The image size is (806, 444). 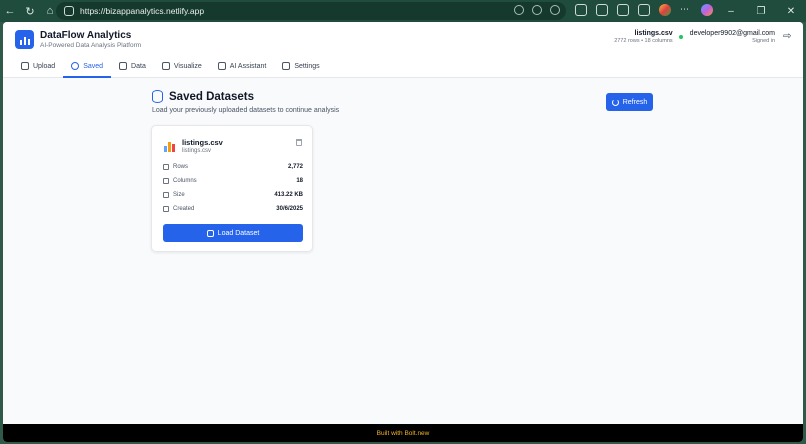 What do you see at coordinates (25, 66) in the screenshot?
I see `upload-icon` at bounding box center [25, 66].